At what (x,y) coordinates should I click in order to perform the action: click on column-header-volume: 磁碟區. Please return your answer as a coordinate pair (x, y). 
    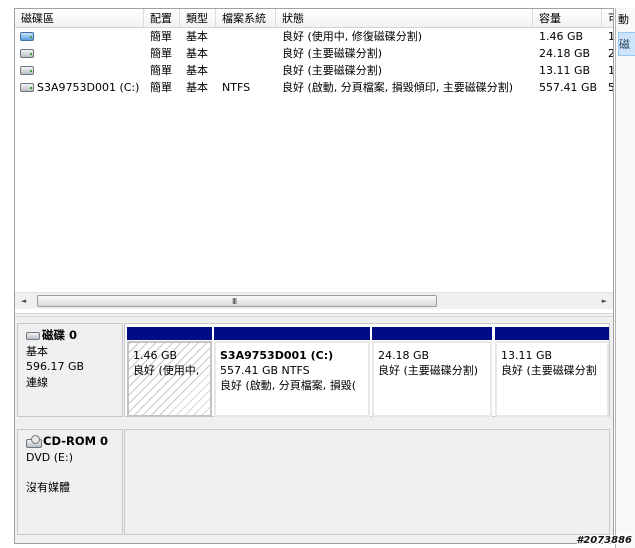
    Looking at the image, I should click on (79, 18).